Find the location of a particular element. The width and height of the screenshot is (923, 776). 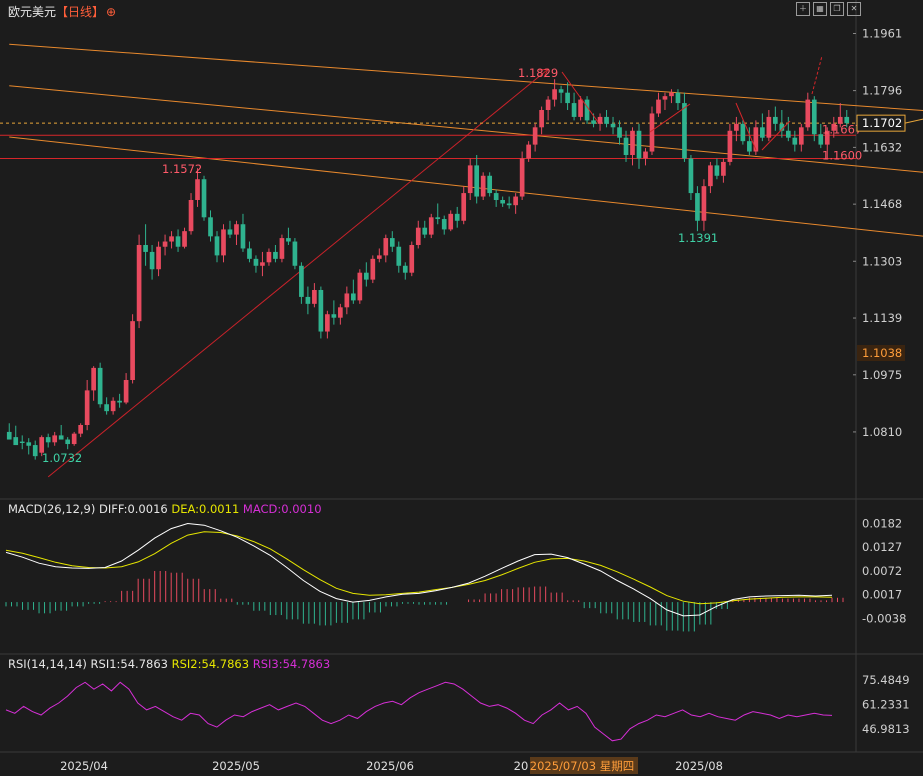

macd-axis-tick: 0.0127 is located at coordinates (882, 547).